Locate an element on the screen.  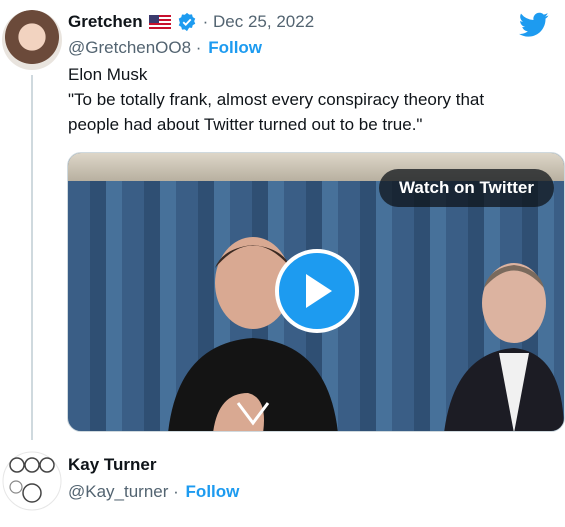
tweet-header: Gretchen · Dec 25, 2022 is located at coordinates (191, 22).